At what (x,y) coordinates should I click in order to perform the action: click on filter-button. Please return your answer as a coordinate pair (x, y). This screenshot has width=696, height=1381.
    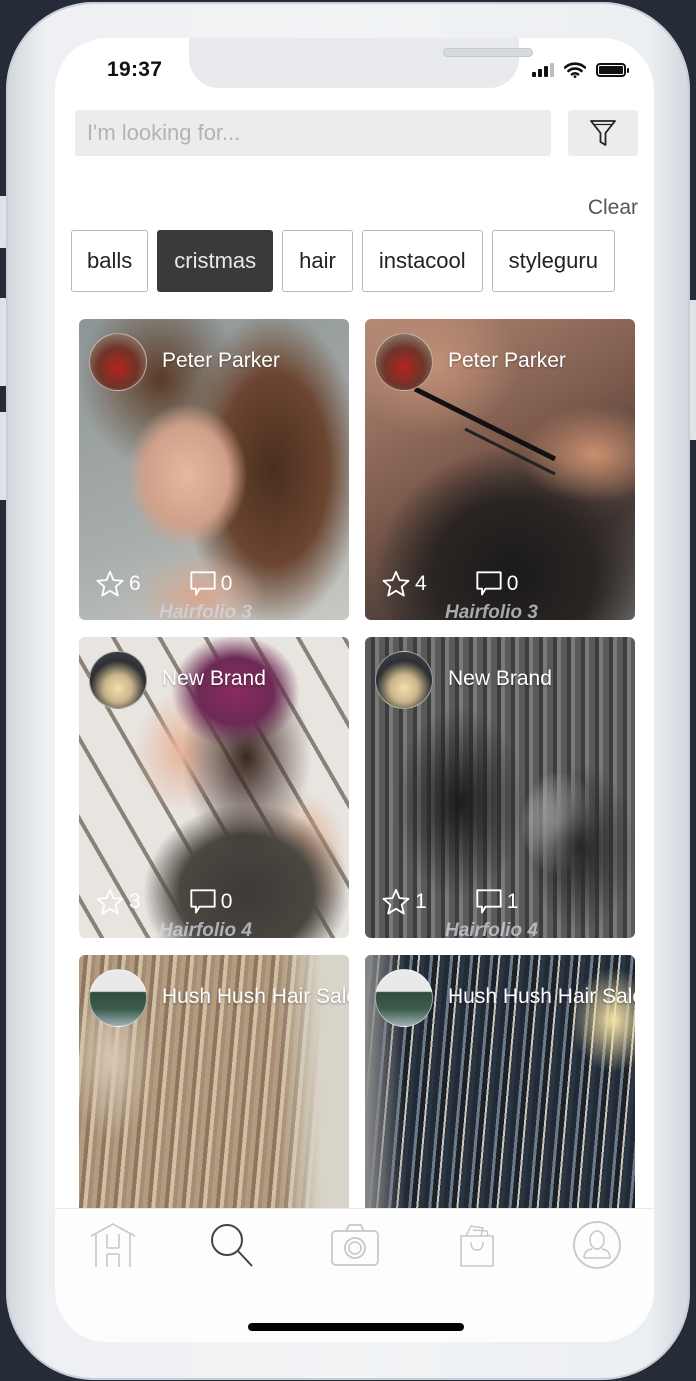
    Looking at the image, I should click on (603, 133).